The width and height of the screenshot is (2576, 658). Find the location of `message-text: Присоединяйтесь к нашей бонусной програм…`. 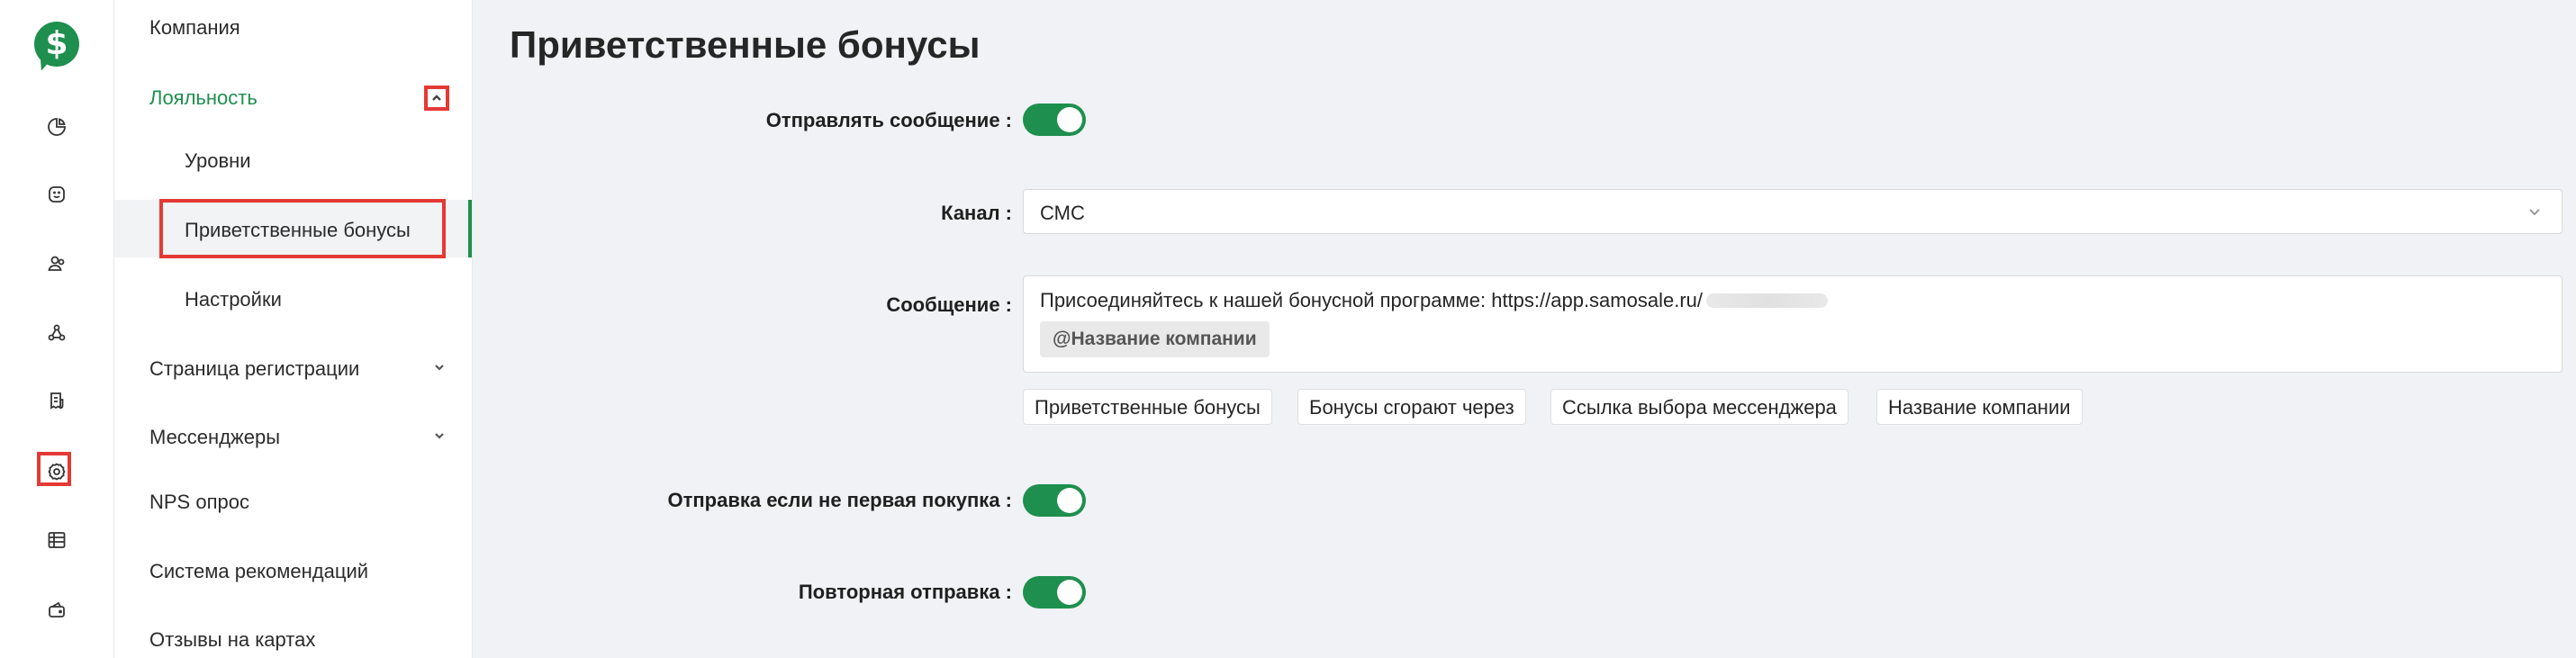

message-text: Присоединяйтесь к нашей бонусной програм… is located at coordinates (1372, 300).